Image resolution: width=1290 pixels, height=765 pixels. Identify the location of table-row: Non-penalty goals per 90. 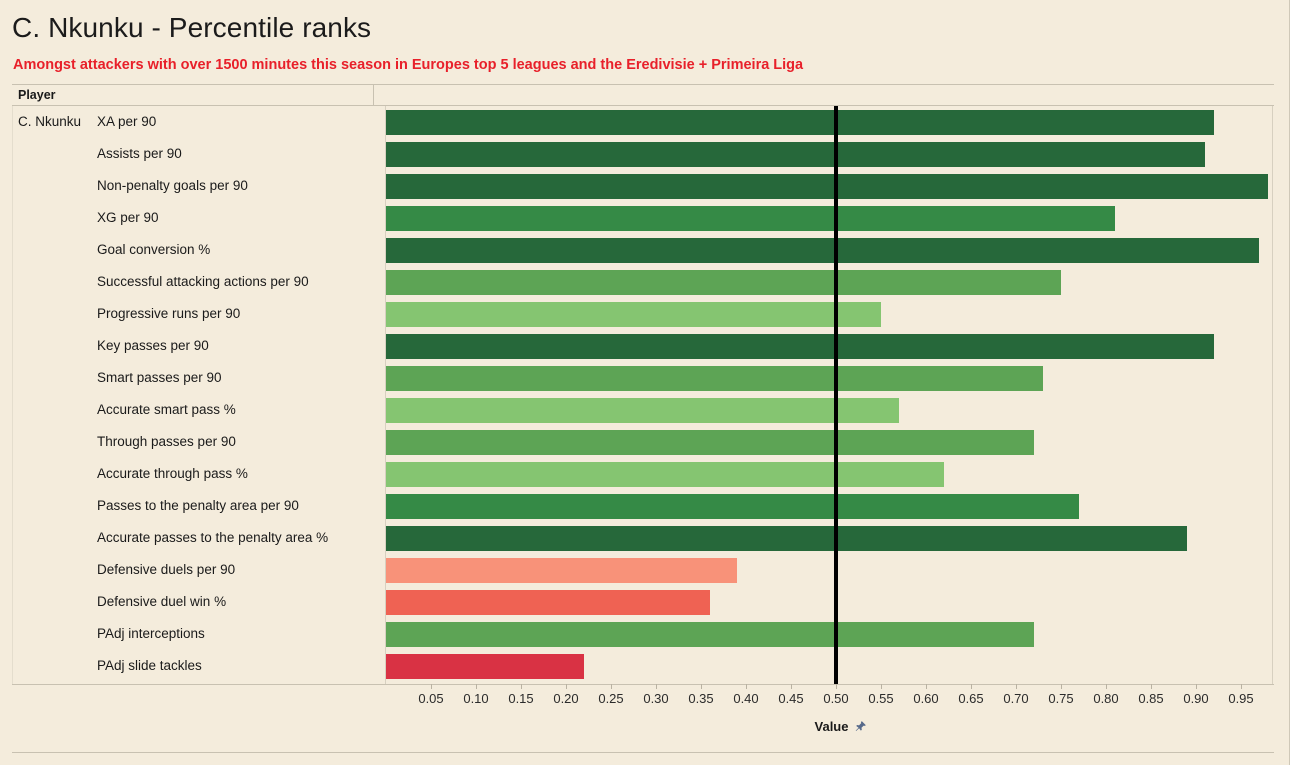
(645, 186).